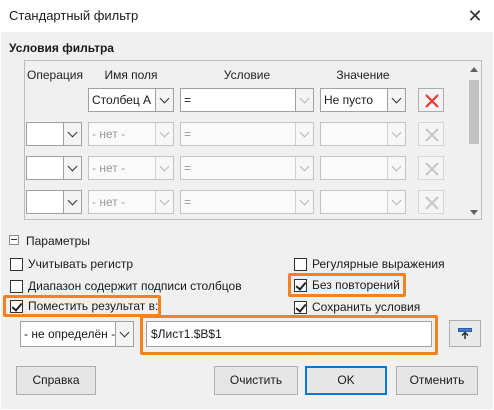 The image size is (494, 410). Describe the element at coordinates (247, 134) in the screenshot. I see `condition-select-2: =` at that location.